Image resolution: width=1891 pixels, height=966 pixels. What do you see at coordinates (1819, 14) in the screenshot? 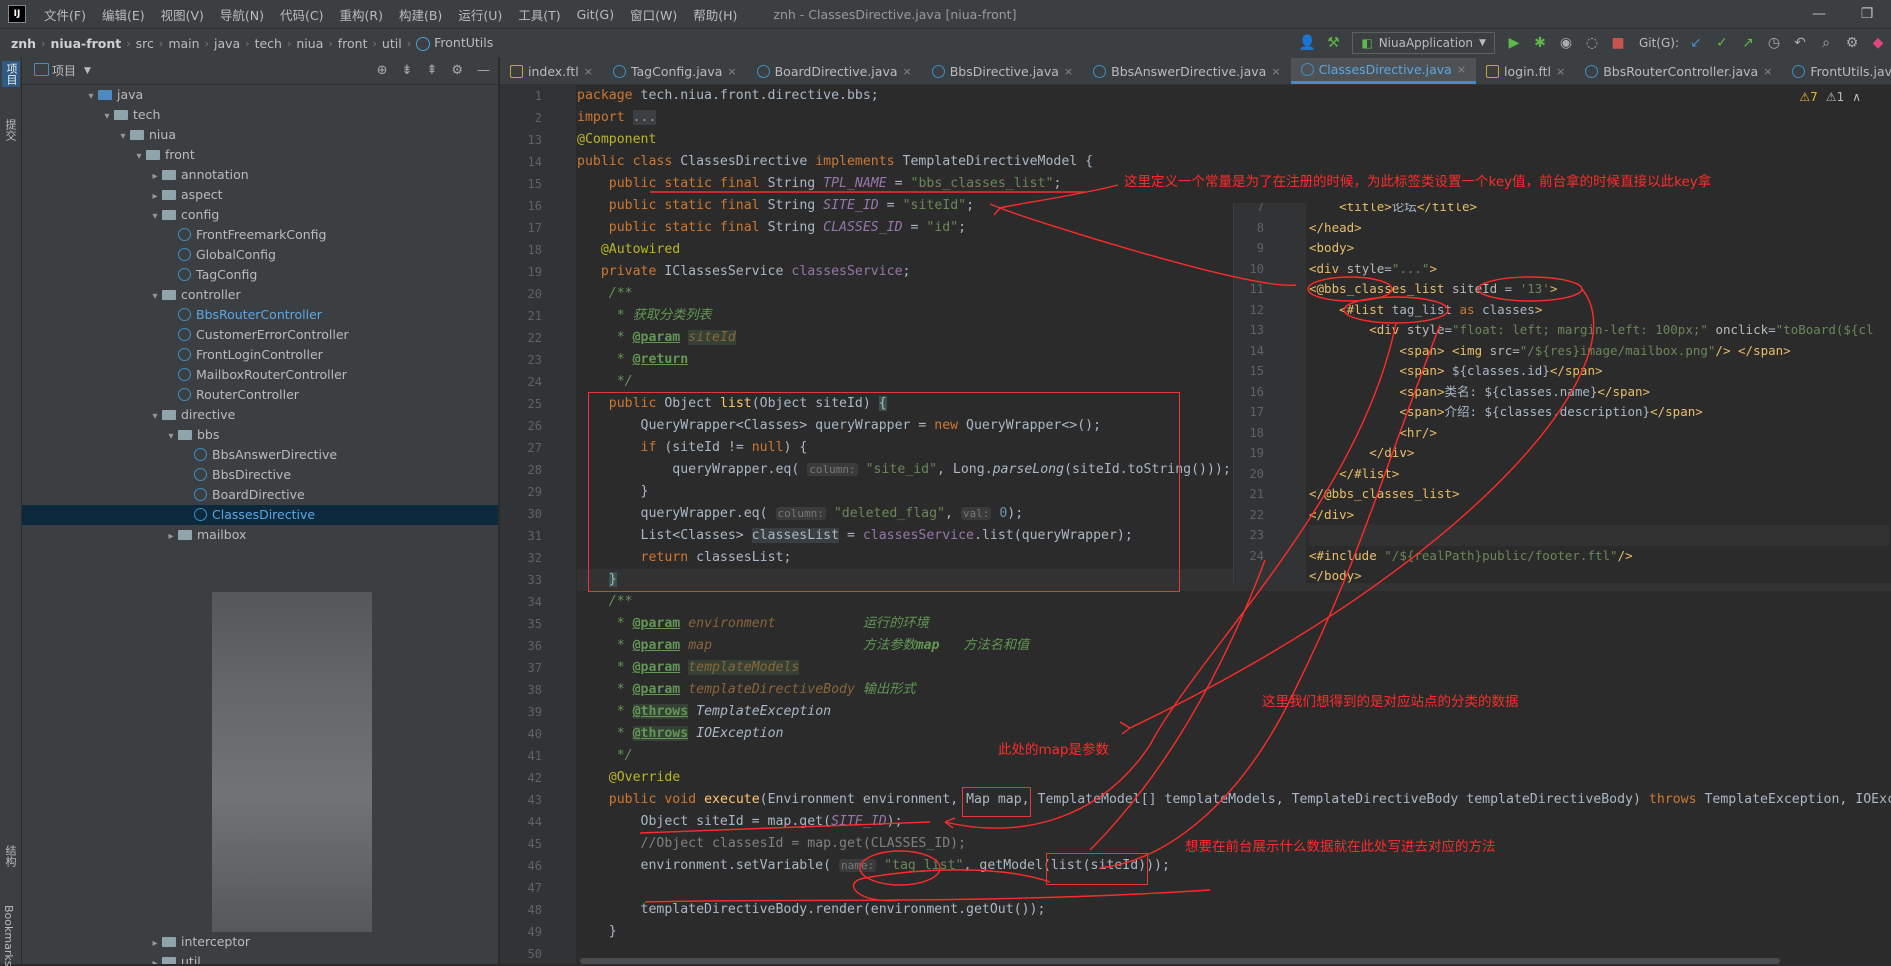
I see `minimize-icon: —` at bounding box center [1819, 14].